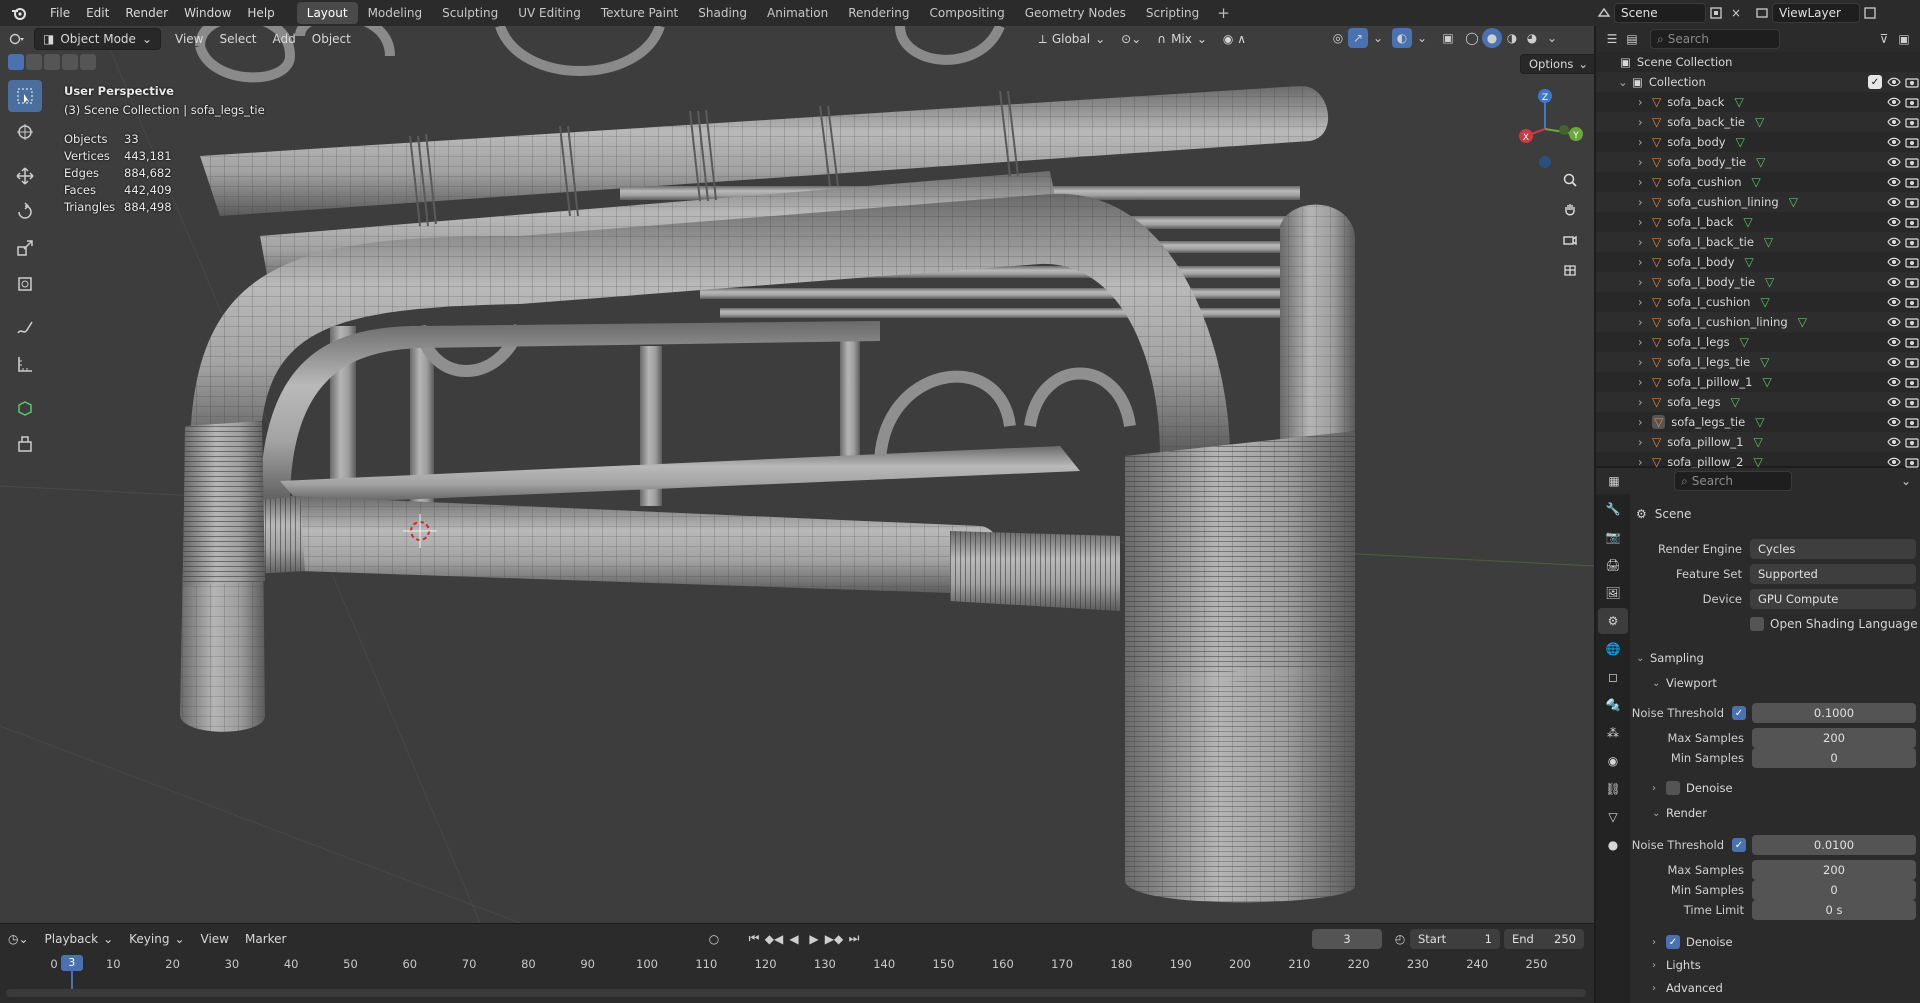  What do you see at coordinates (1234, 39) in the screenshot?
I see `proportional-edit-icon: ◉ ∧` at bounding box center [1234, 39].